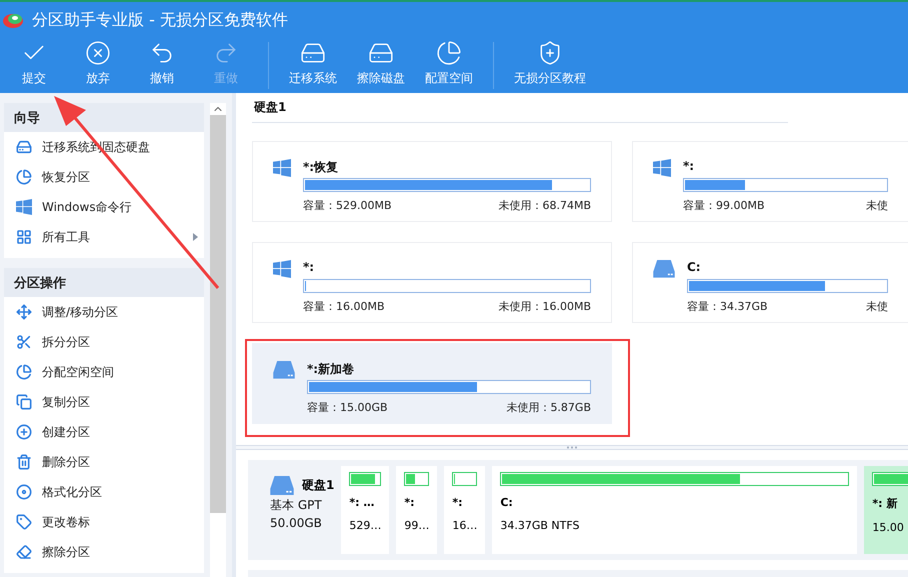  What do you see at coordinates (548, 407) in the screenshot?
I see `unused-text: 未使用：5.87GB` at bounding box center [548, 407].